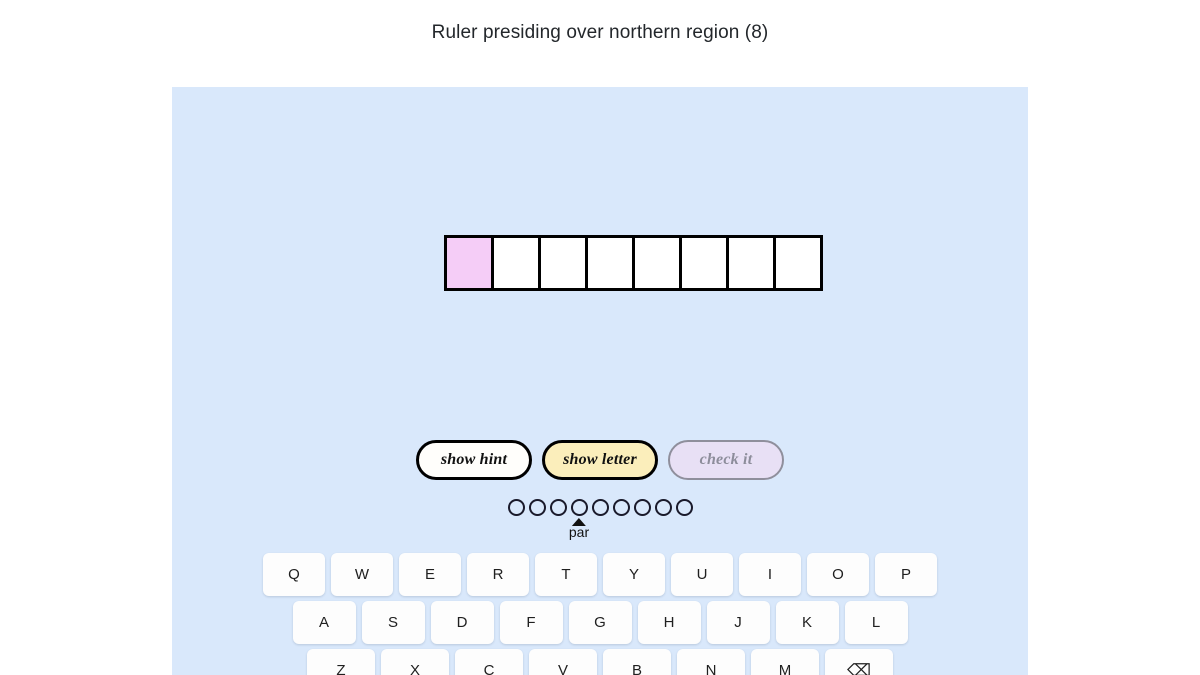 This screenshot has width=1200, height=675. What do you see at coordinates (702, 574) in the screenshot?
I see `key-u: U` at bounding box center [702, 574].